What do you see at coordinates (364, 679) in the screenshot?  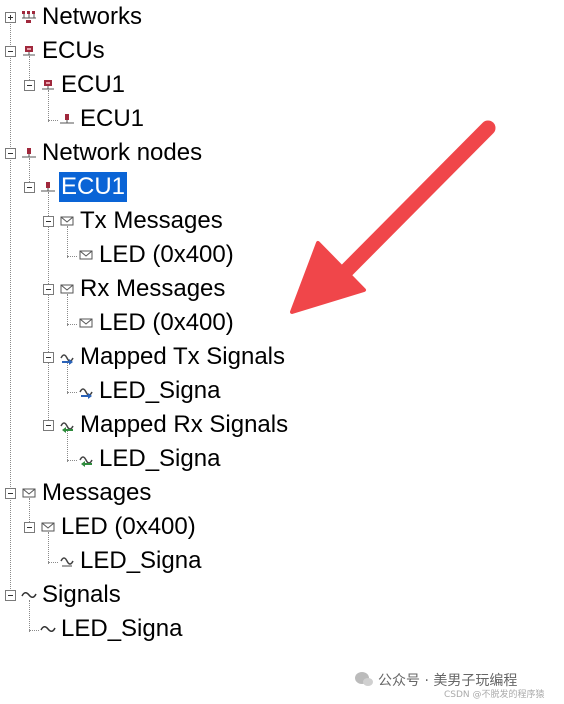 I see `wechat-icon` at bounding box center [364, 679].